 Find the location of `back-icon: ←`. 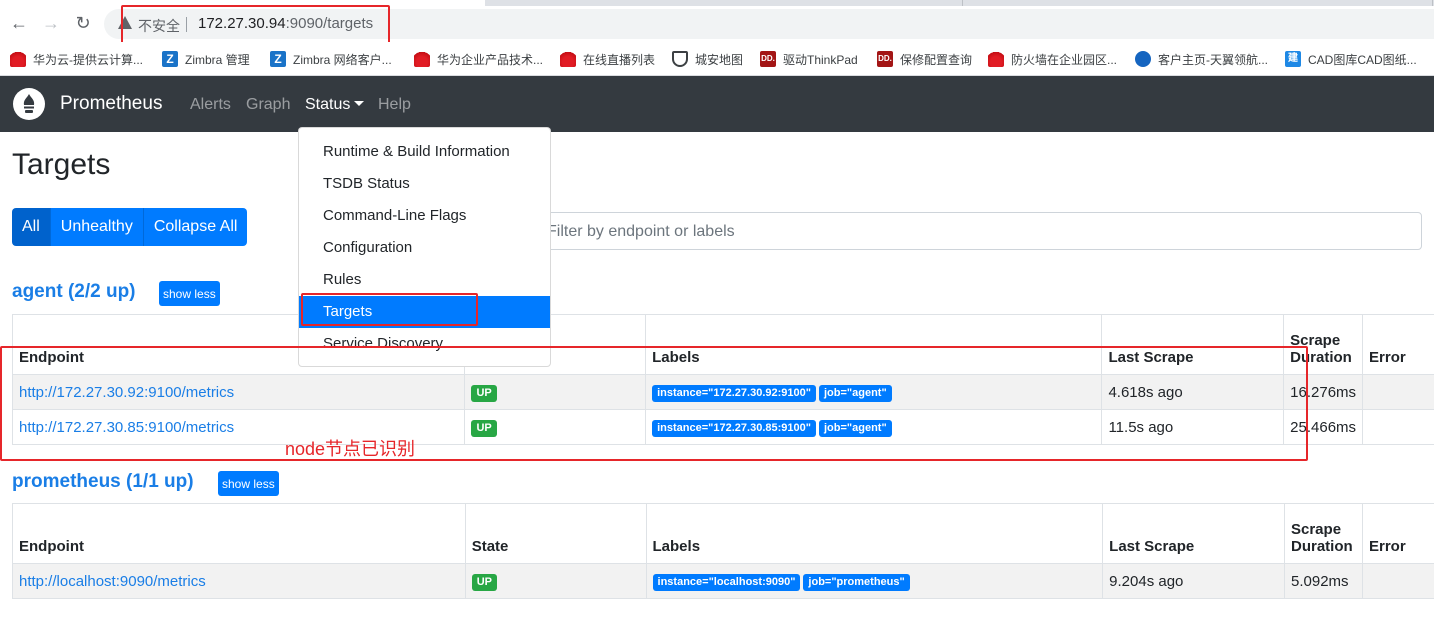

back-icon: ← is located at coordinates (19, 23).